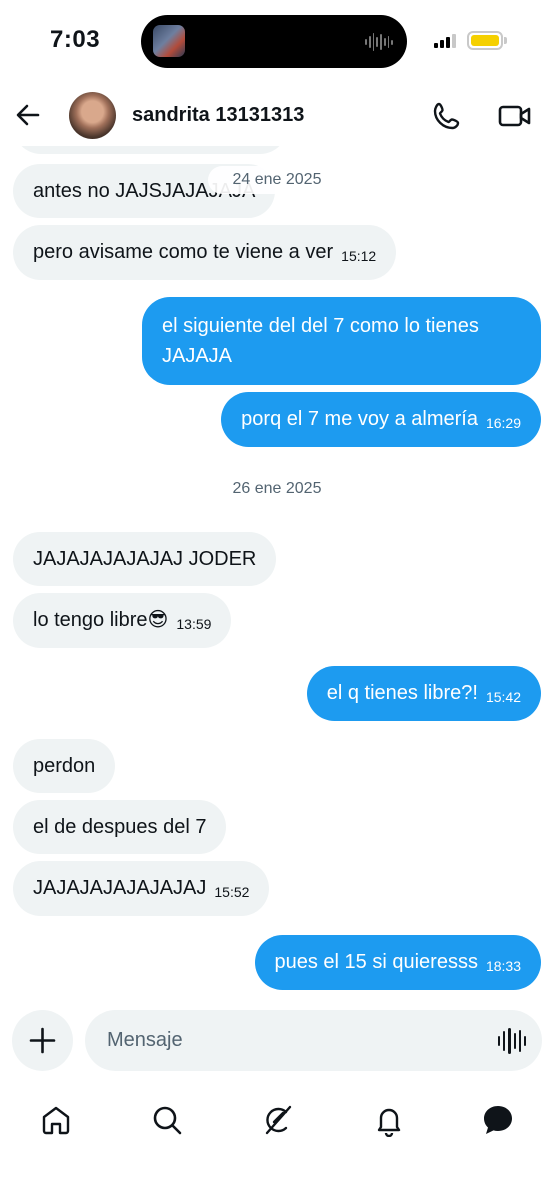  Describe the element at coordinates (379, 42) in the screenshot. I see `audio-waveform-icon` at that location.